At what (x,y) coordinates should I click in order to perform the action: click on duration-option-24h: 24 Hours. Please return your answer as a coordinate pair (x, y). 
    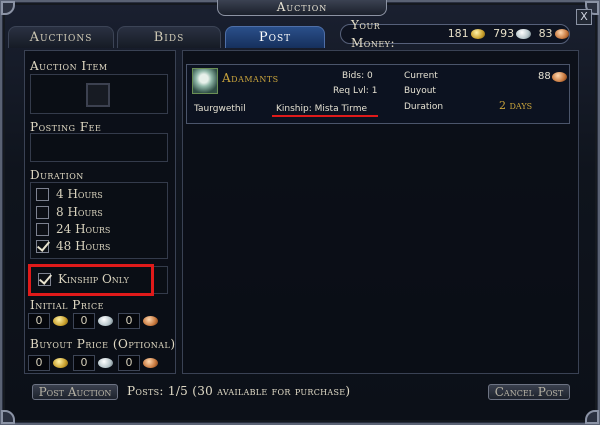
    Looking at the image, I should click on (73, 229).